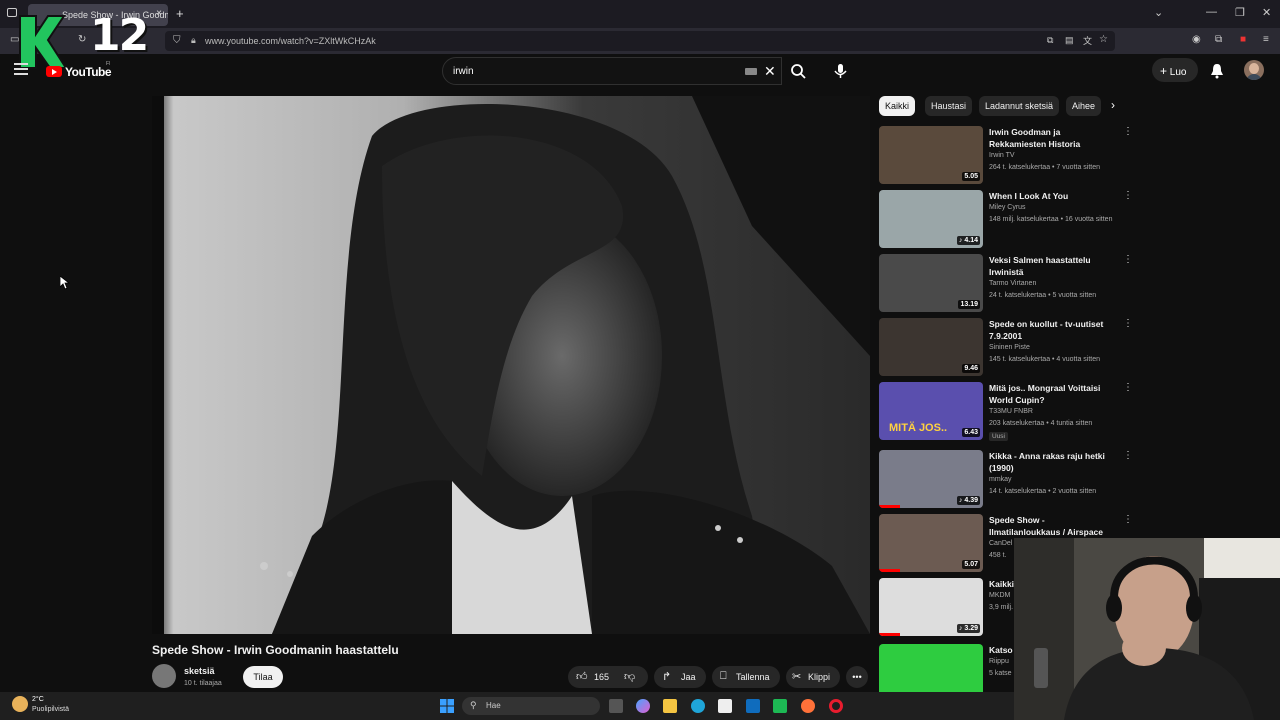  I want to click on close-window-button: ✕, so click(1266, 12).